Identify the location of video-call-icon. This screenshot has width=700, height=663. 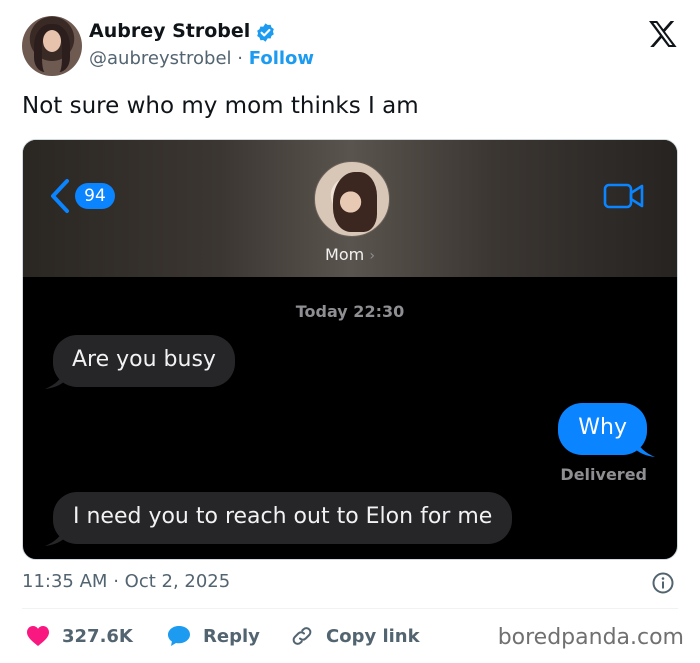
(624, 196).